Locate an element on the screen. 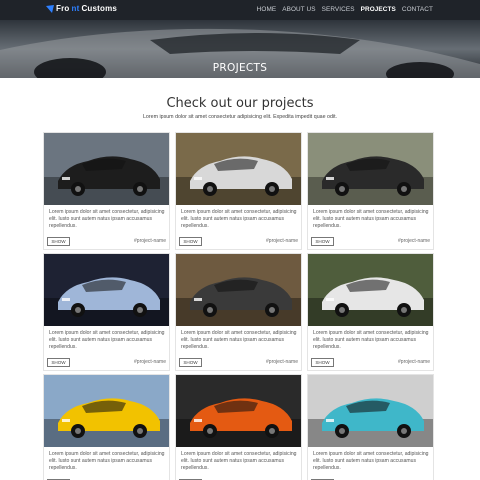 The width and height of the screenshot is (480, 480). section-title: Check out our projects is located at coordinates (240, 103).